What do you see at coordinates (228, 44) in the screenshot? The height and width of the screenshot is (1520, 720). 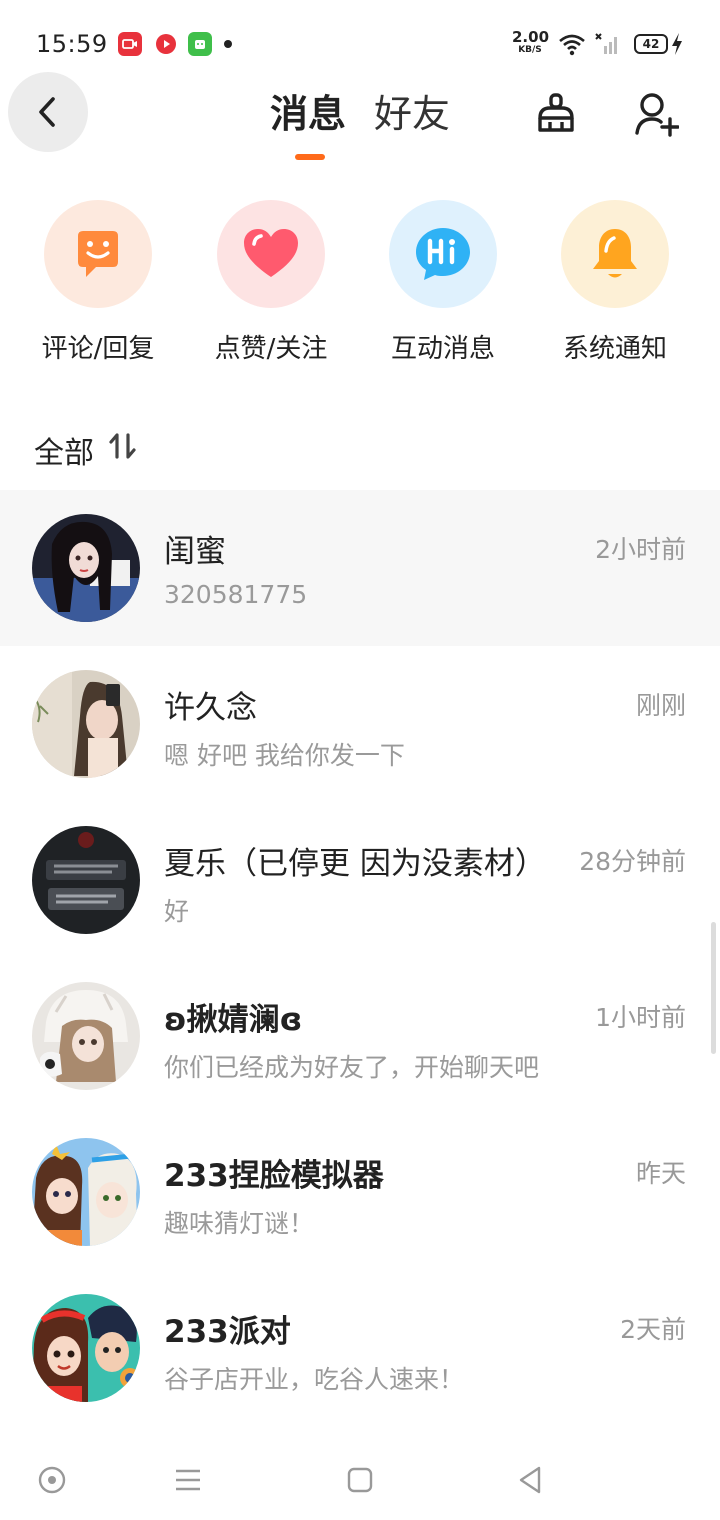 I see `notification-dot` at bounding box center [228, 44].